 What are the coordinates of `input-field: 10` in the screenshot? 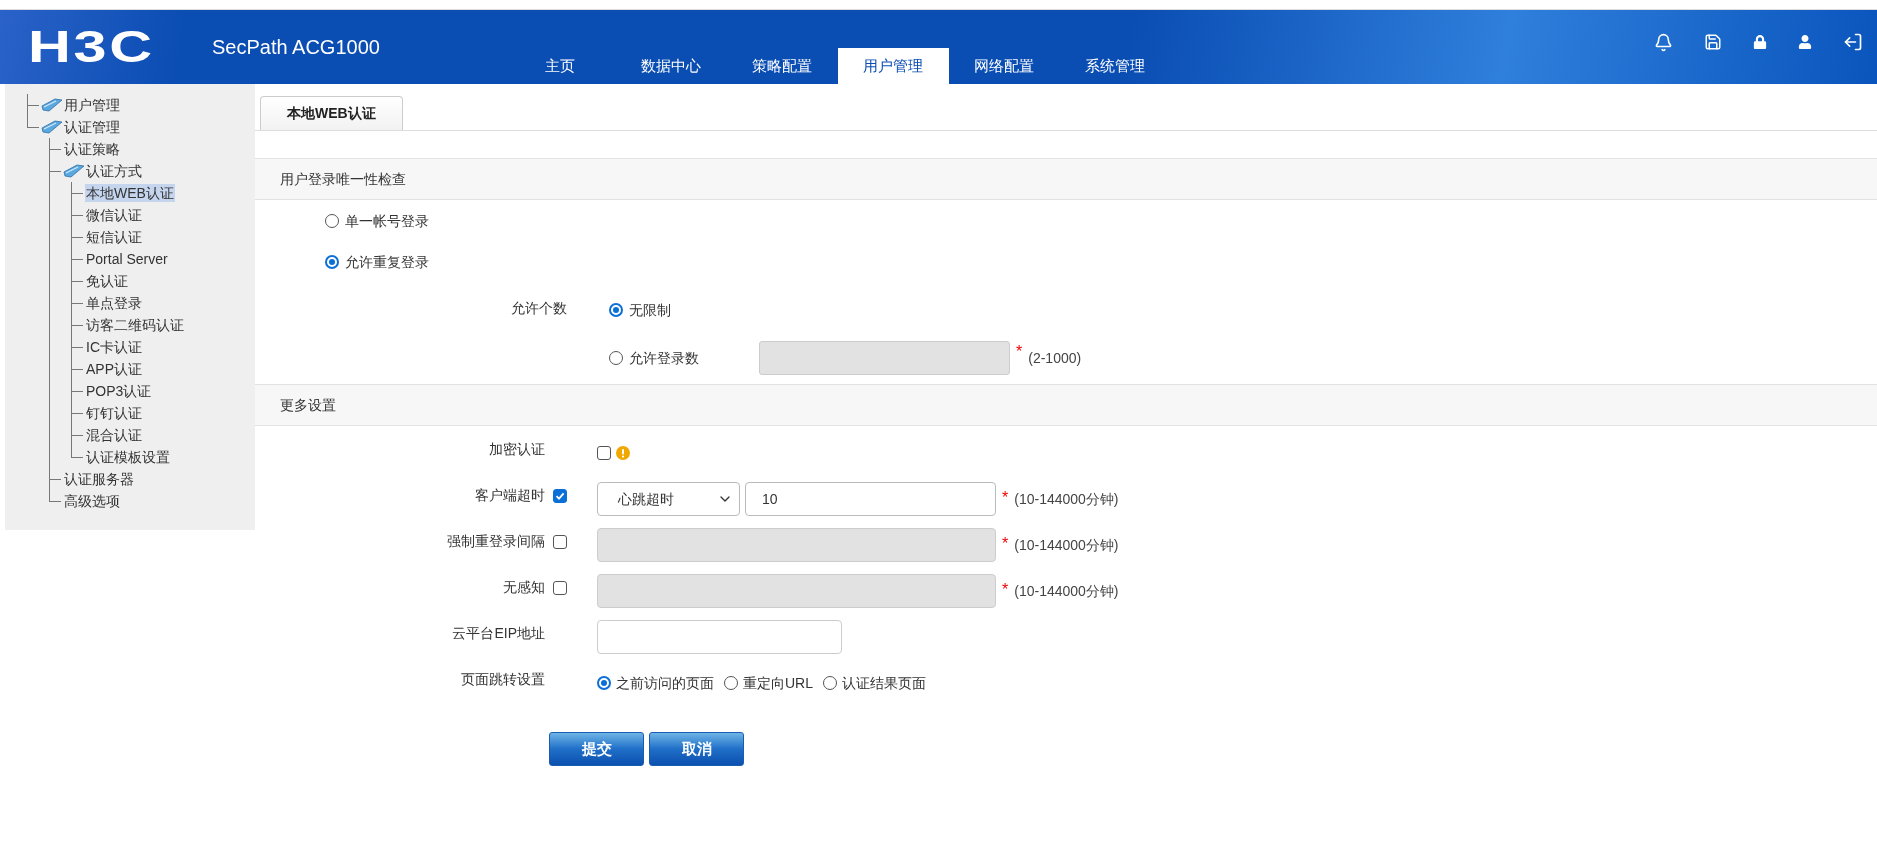 It's located at (870, 499).